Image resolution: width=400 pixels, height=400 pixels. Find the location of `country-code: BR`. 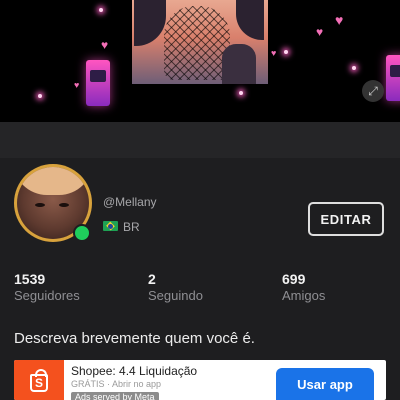

country-code: BR is located at coordinates (131, 227).